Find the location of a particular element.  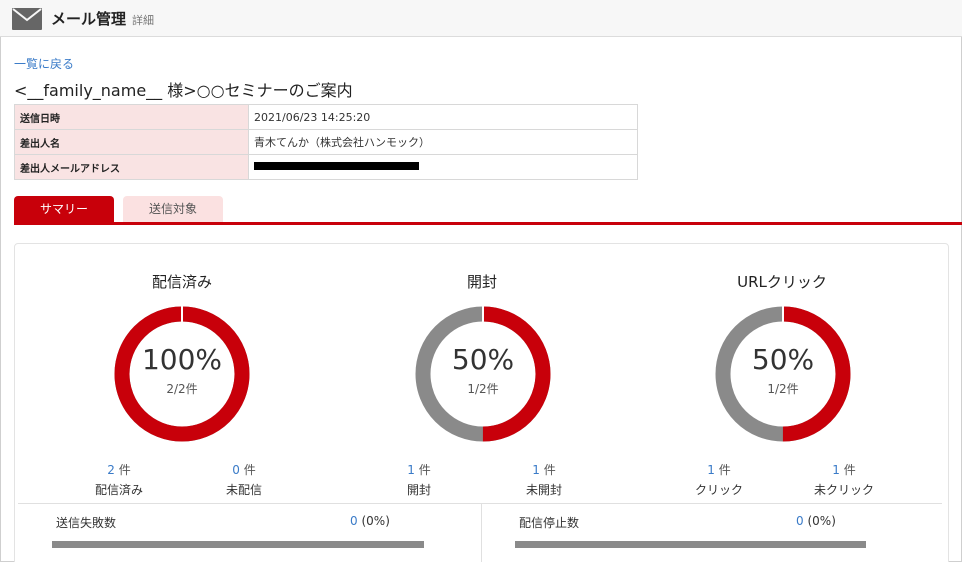

delivered-count: 2/2件 is located at coordinates (182, 389).